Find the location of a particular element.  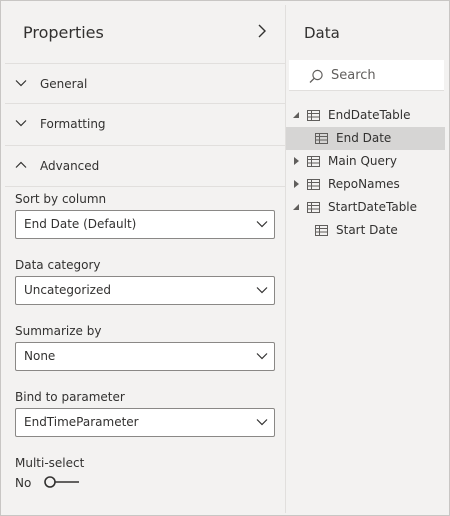

data-category-dropdown: Uncategorized is located at coordinates (145, 290).